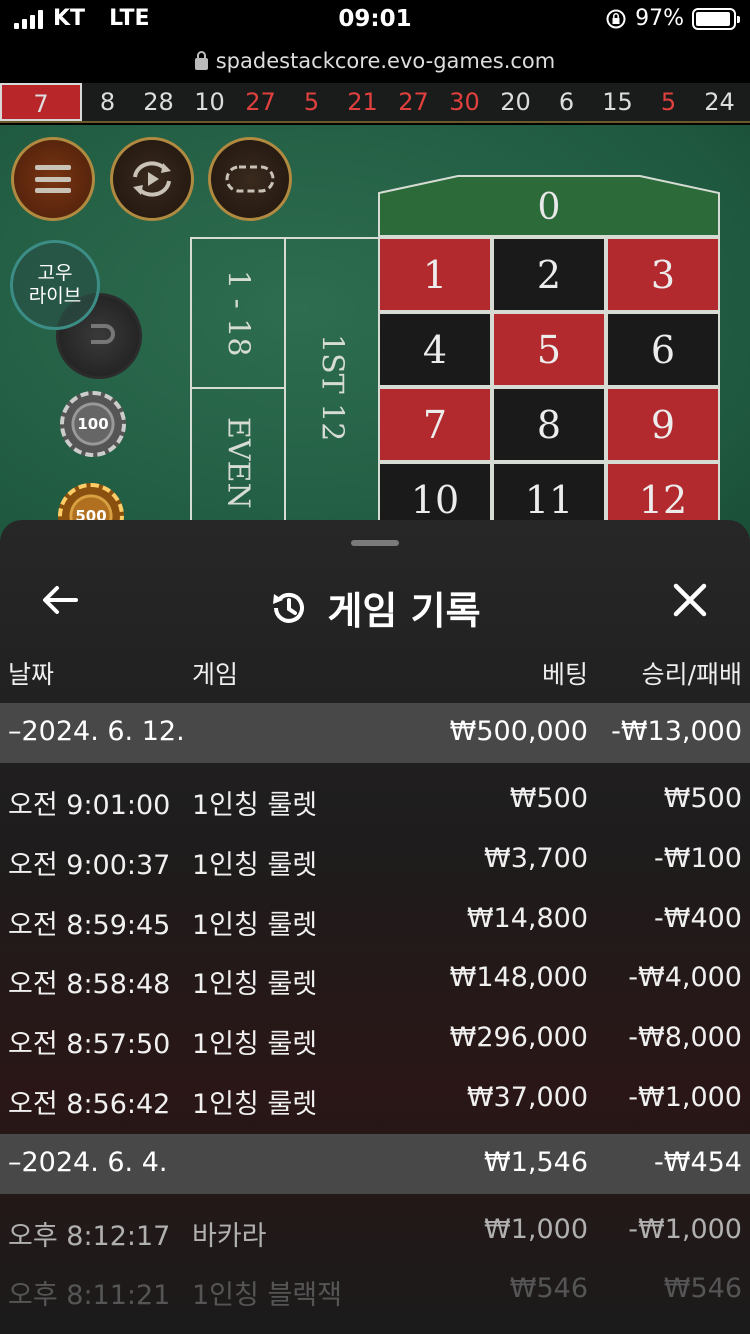 Image resolution: width=750 pixels, height=1334 pixels. I want to click on history-number: 8, so click(107, 102).